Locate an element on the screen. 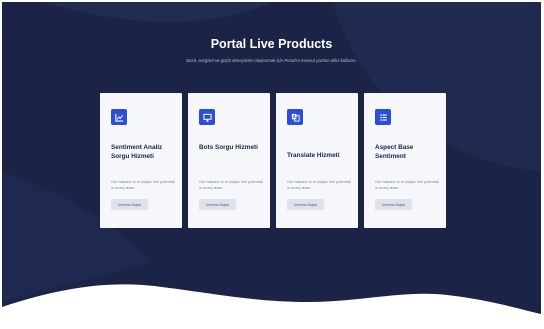 The height and width of the screenshot is (329, 544). monitor-icon is located at coordinates (207, 117).